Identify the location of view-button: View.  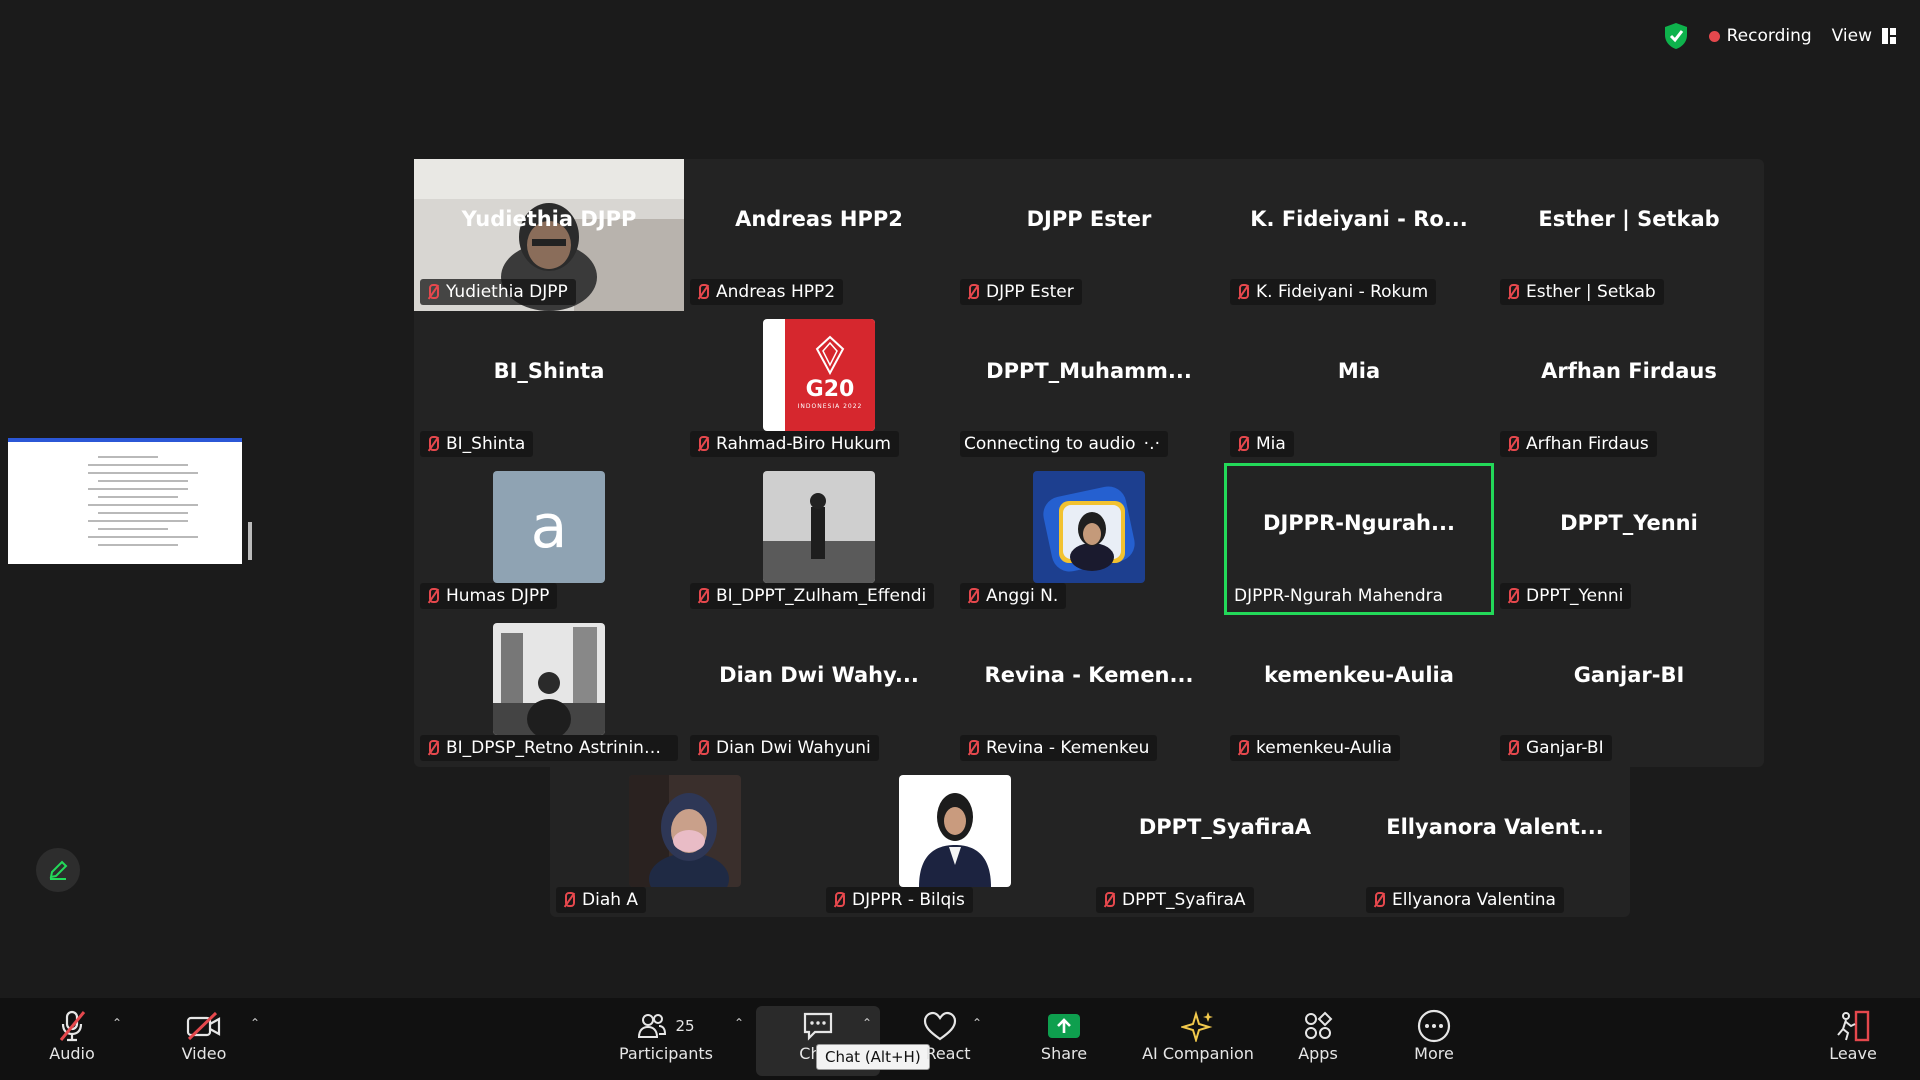
(1864, 36).